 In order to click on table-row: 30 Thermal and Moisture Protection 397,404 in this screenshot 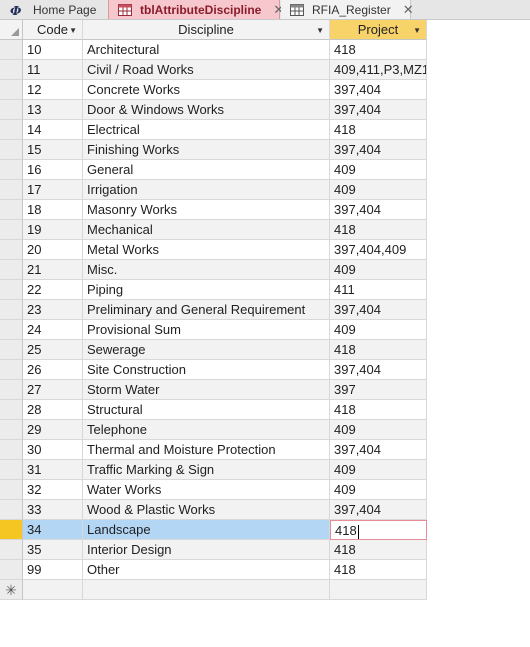, I will do `click(213, 450)`.